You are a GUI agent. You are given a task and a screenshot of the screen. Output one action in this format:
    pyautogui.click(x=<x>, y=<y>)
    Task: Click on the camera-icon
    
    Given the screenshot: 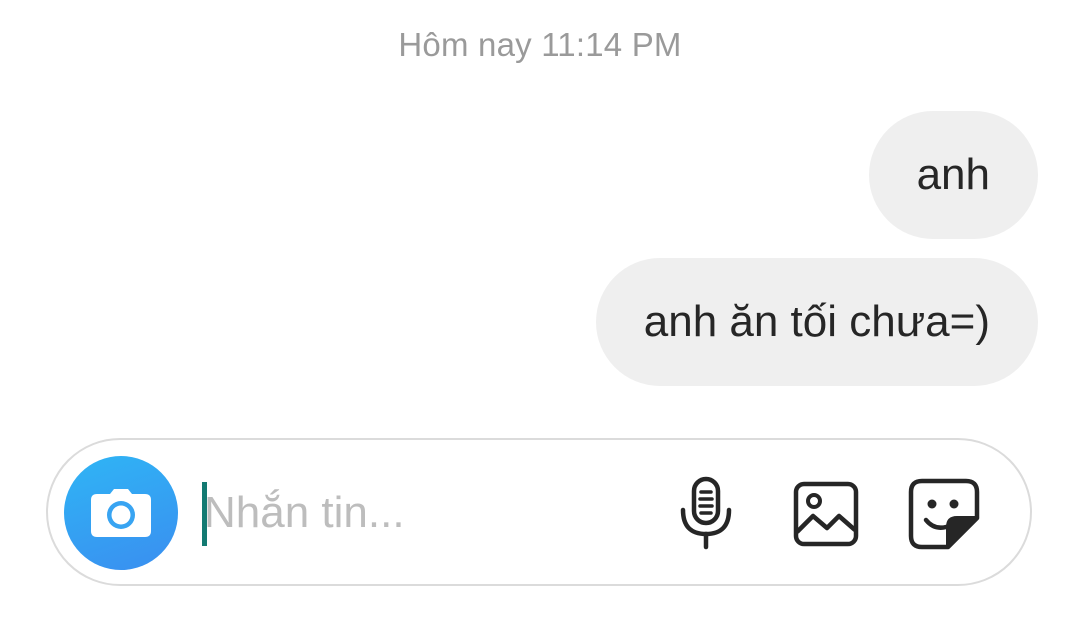 What is the action you would take?
    pyautogui.click(x=121, y=513)
    